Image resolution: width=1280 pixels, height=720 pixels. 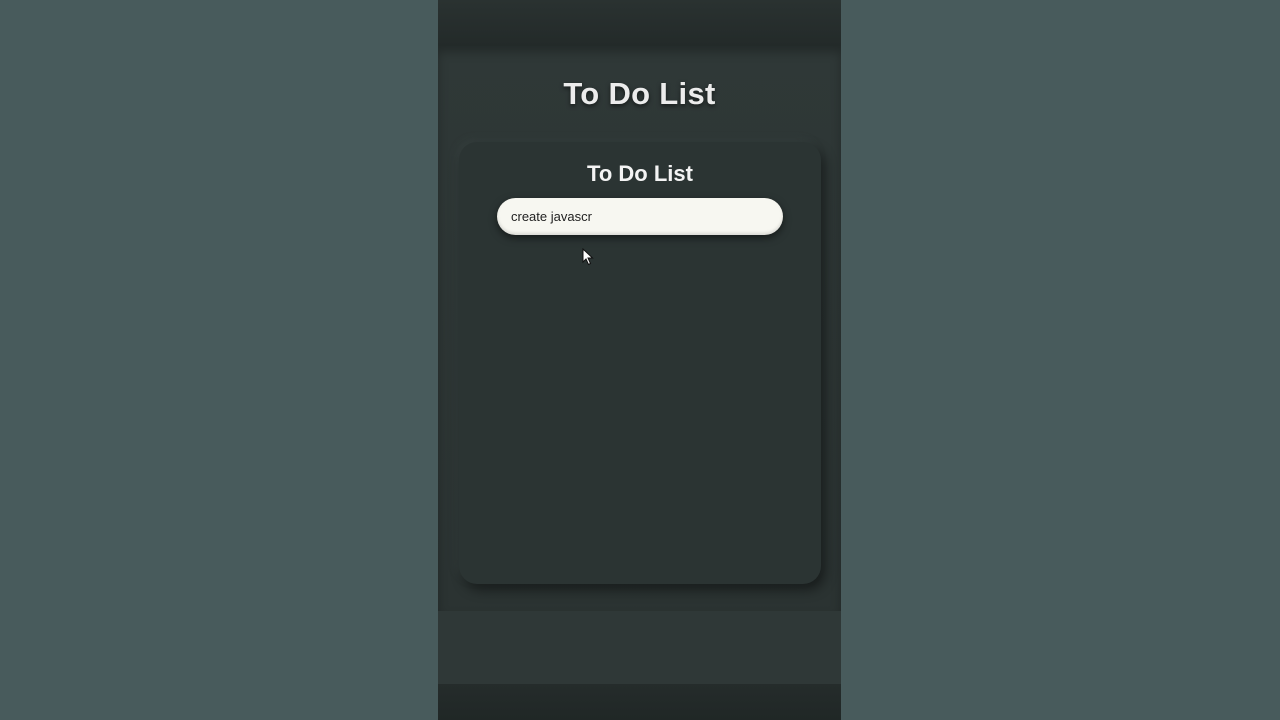 I want to click on card-title: To Do List, so click(x=640, y=173).